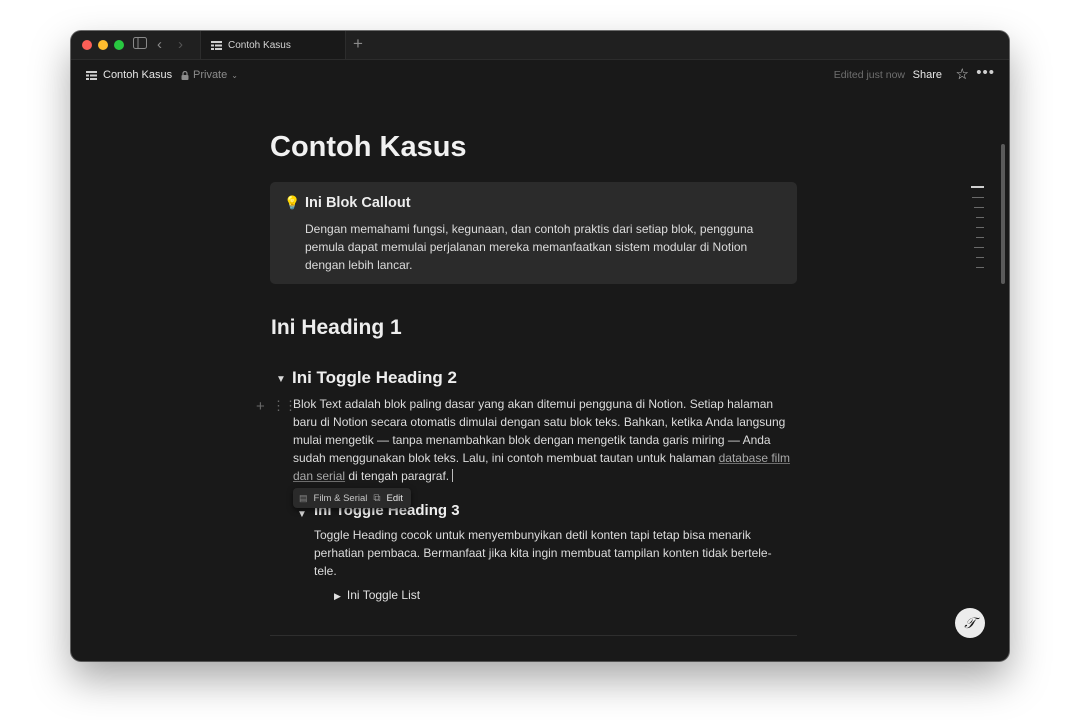 This screenshot has width=1080, height=720. I want to click on close-window-button, so click(87, 45).